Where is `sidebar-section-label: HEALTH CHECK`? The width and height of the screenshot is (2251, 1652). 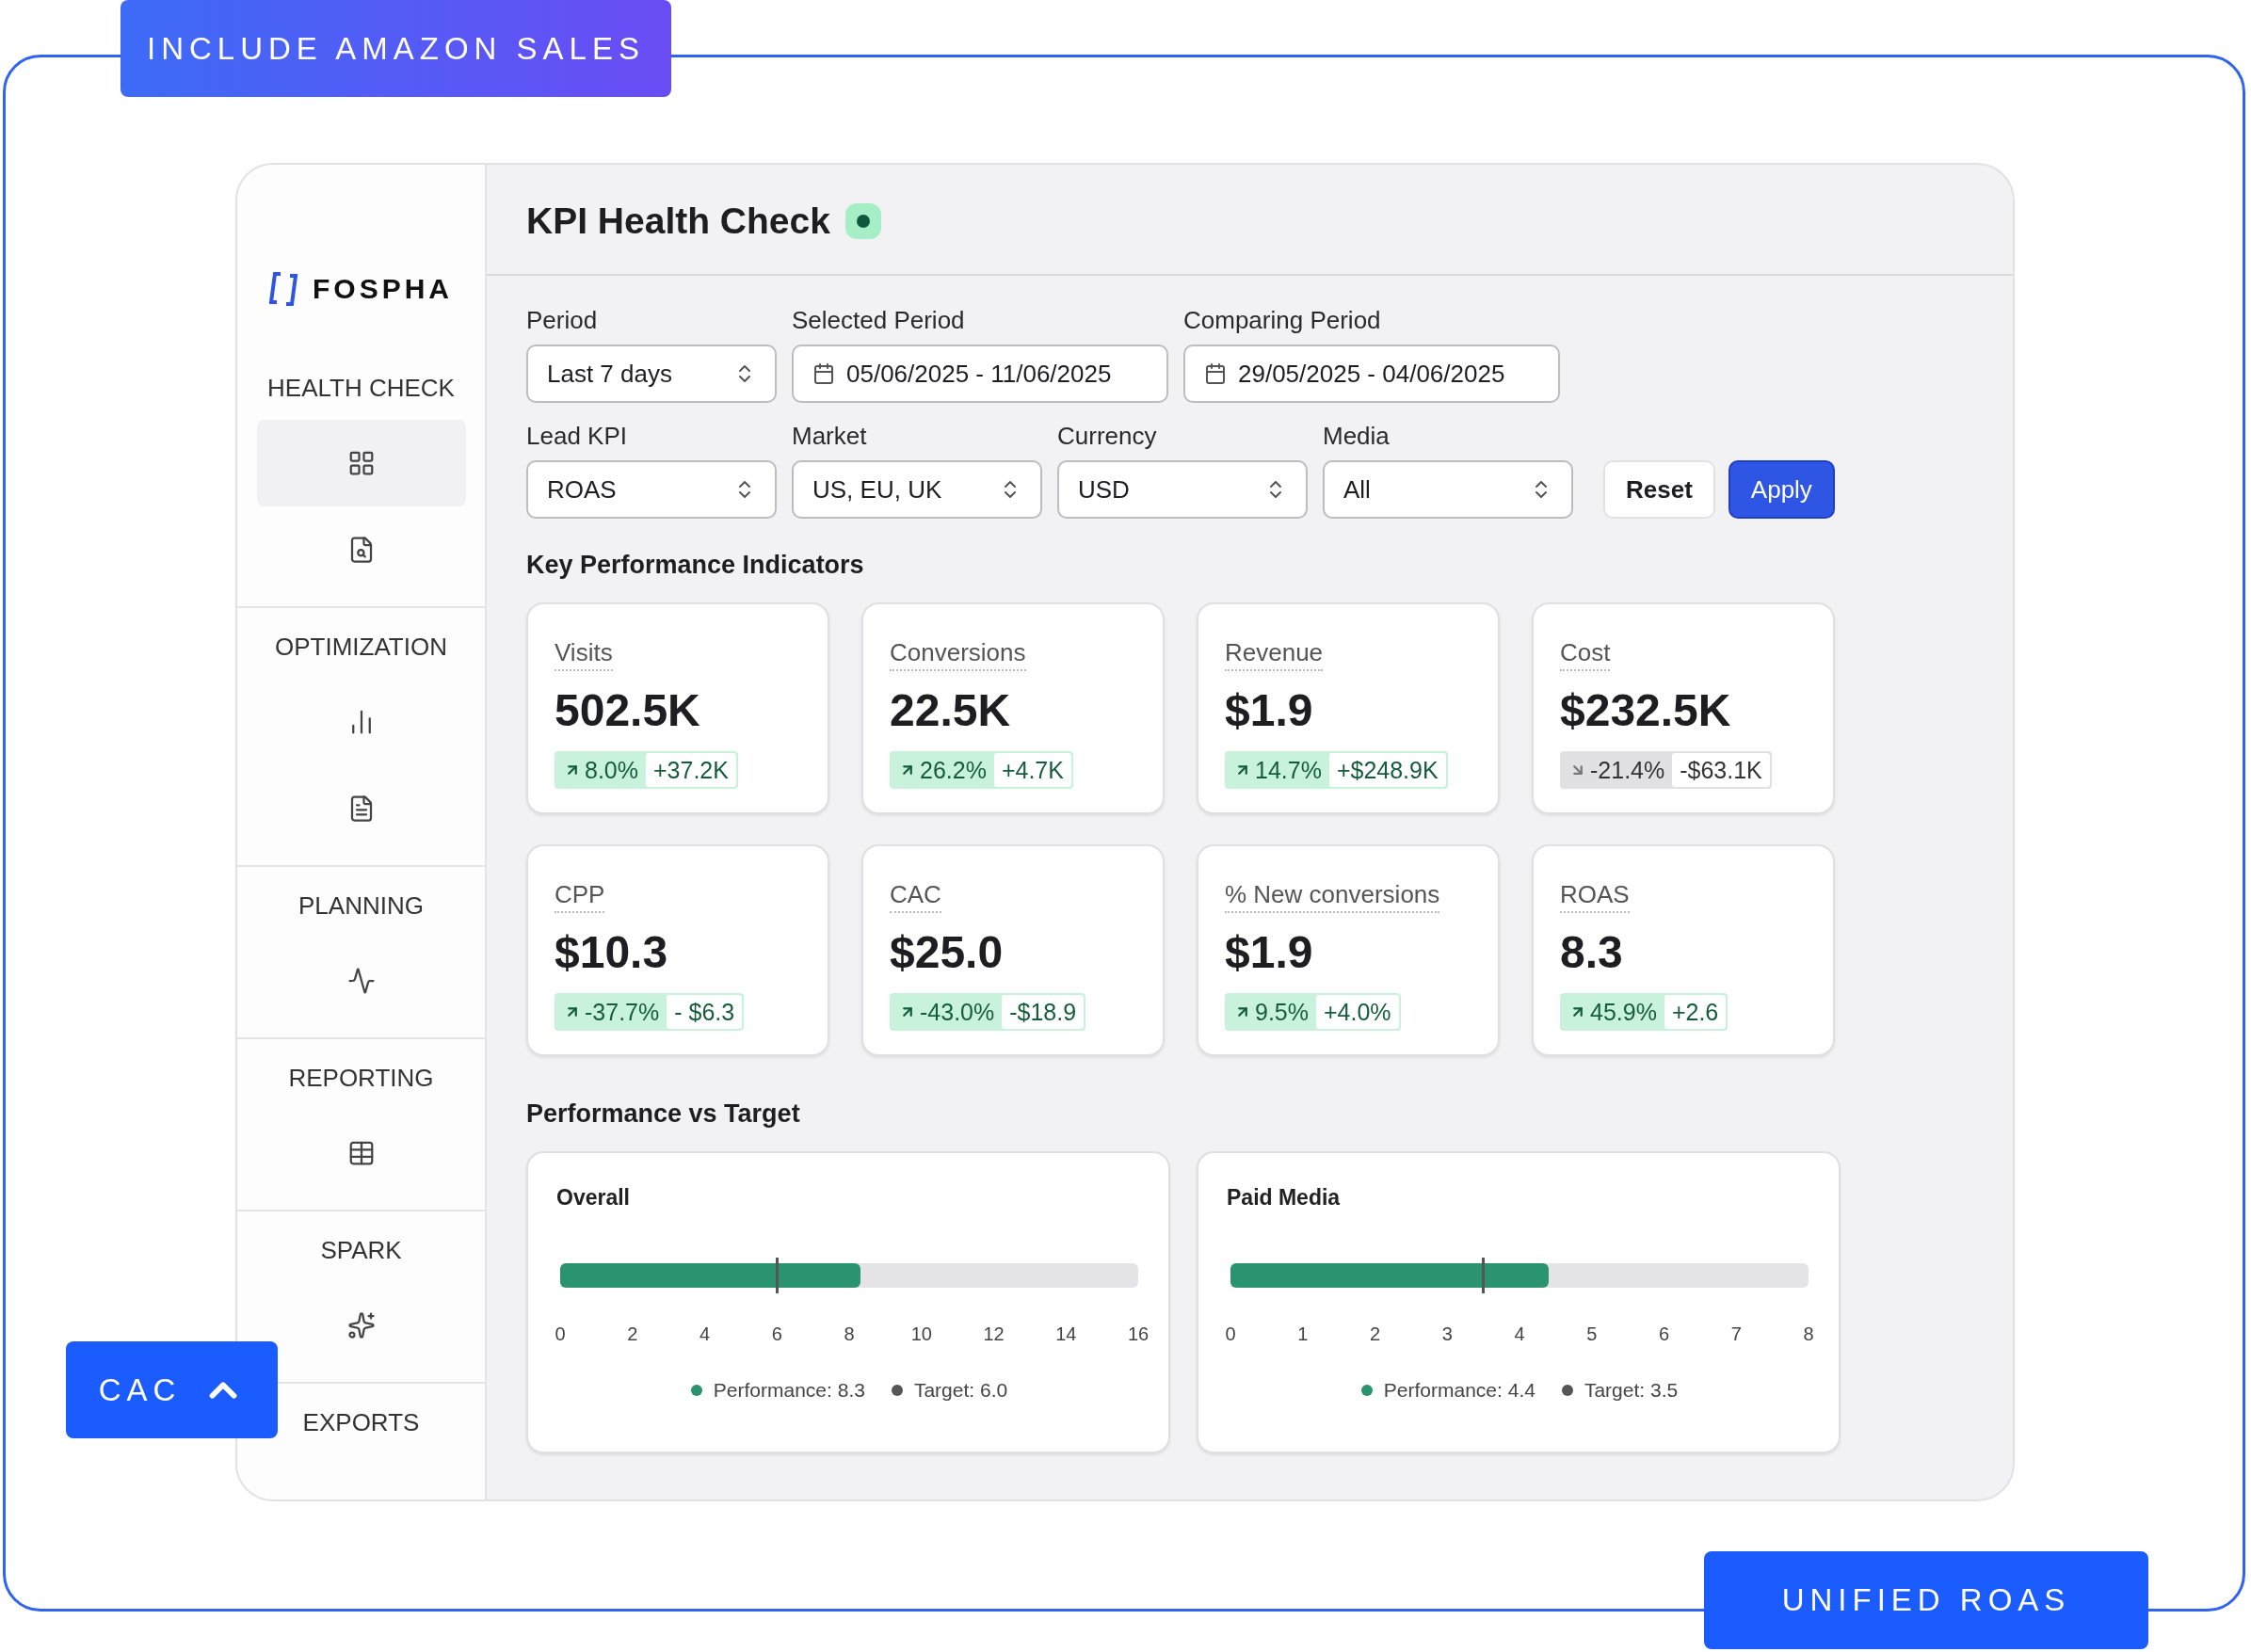 sidebar-section-label: HEALTH CHECK is located at coordinates (361, 388).